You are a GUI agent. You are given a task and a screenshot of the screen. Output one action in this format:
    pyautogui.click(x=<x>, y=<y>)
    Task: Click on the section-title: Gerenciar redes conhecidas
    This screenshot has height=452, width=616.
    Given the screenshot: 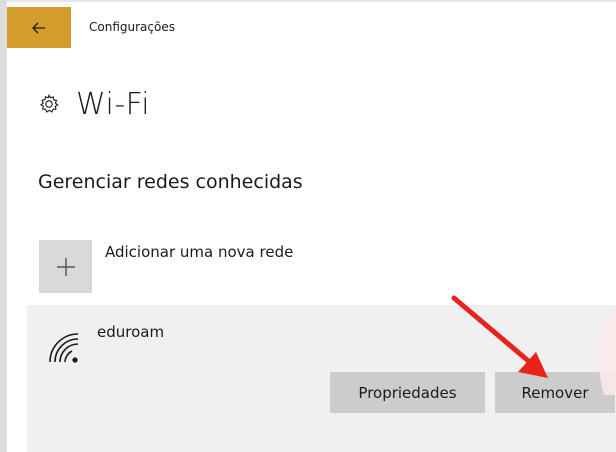 What is the action you would take?
    pyautogui.click(x=170, y=182)
    